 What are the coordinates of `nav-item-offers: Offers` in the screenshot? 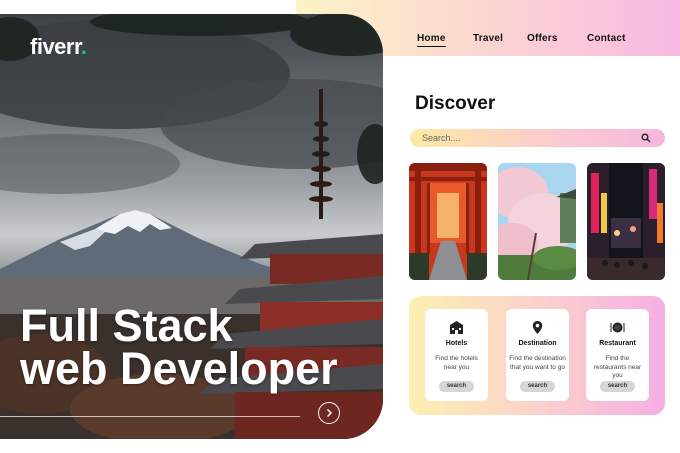 It's located at (542, 38).